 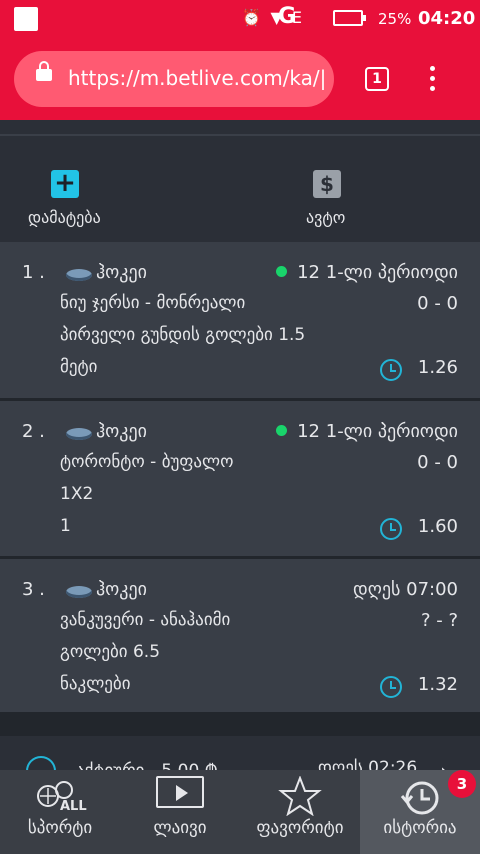 I want to click on sports-all-icon: ALL, so click(x=60, y=796).